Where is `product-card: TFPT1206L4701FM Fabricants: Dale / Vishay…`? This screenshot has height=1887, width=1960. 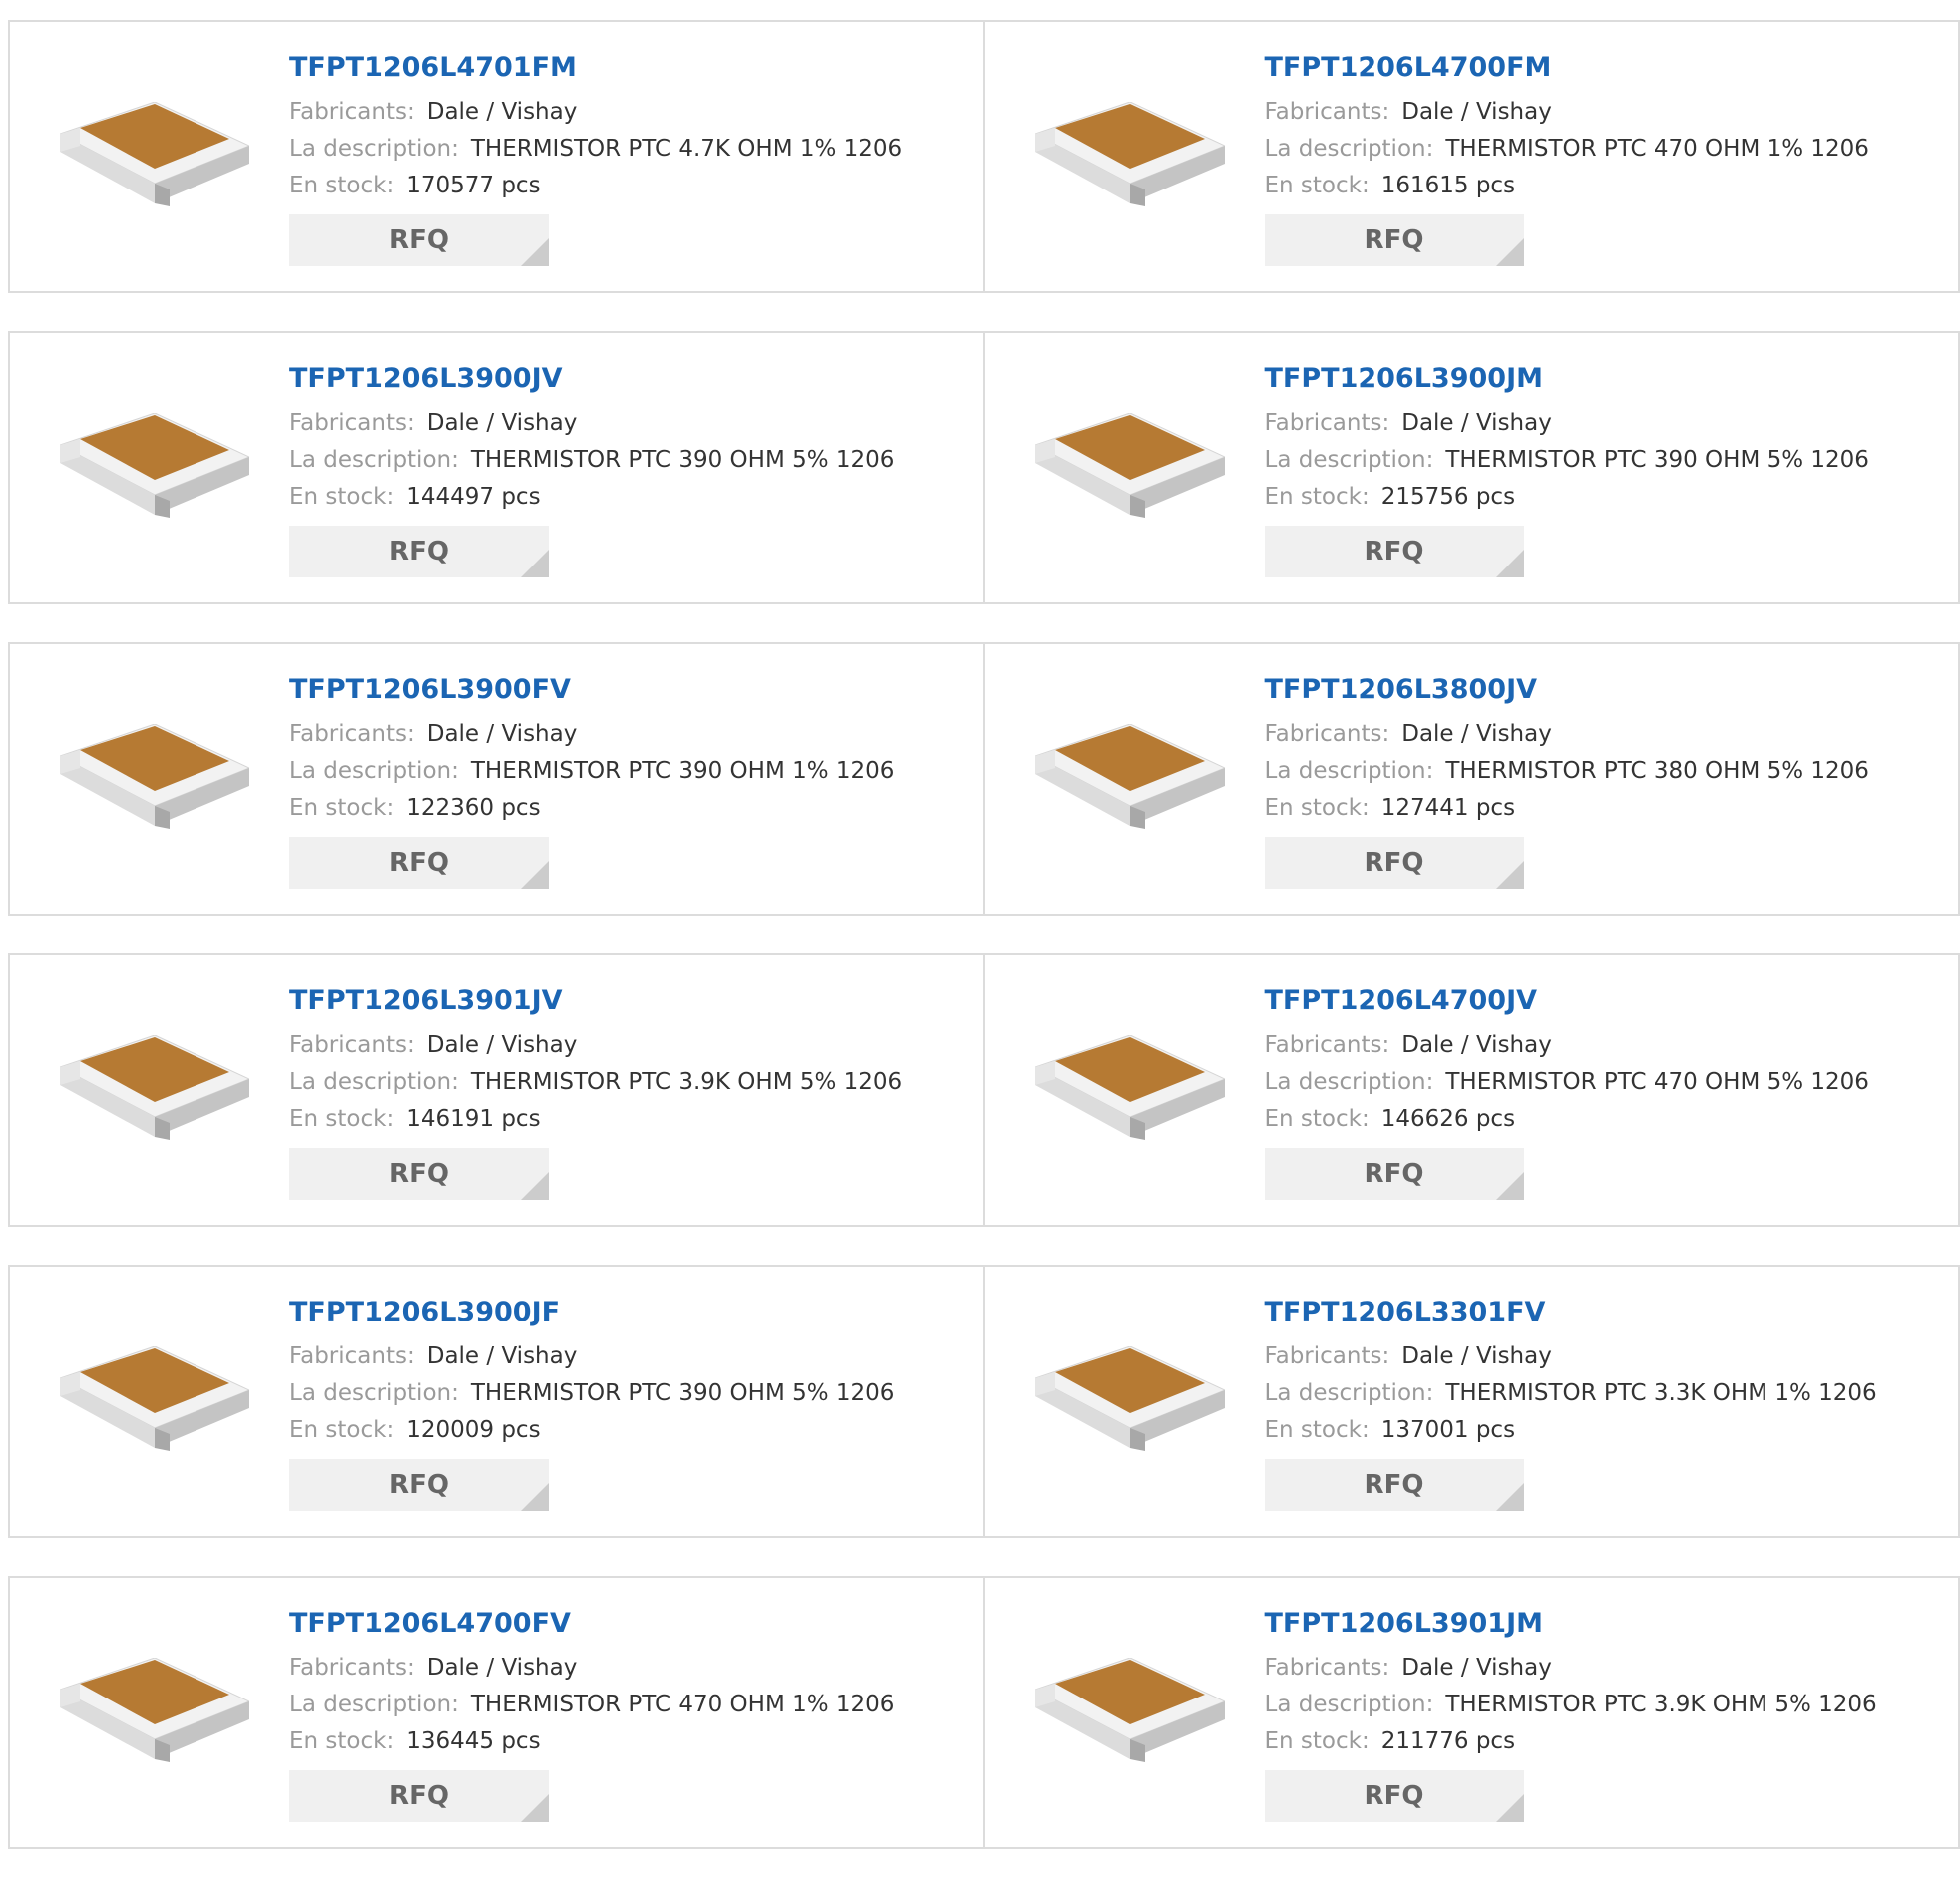
product-card: TFPT1206L4701FM Fabricants: Dale / Vishay… is located at coordinates (497, 156).